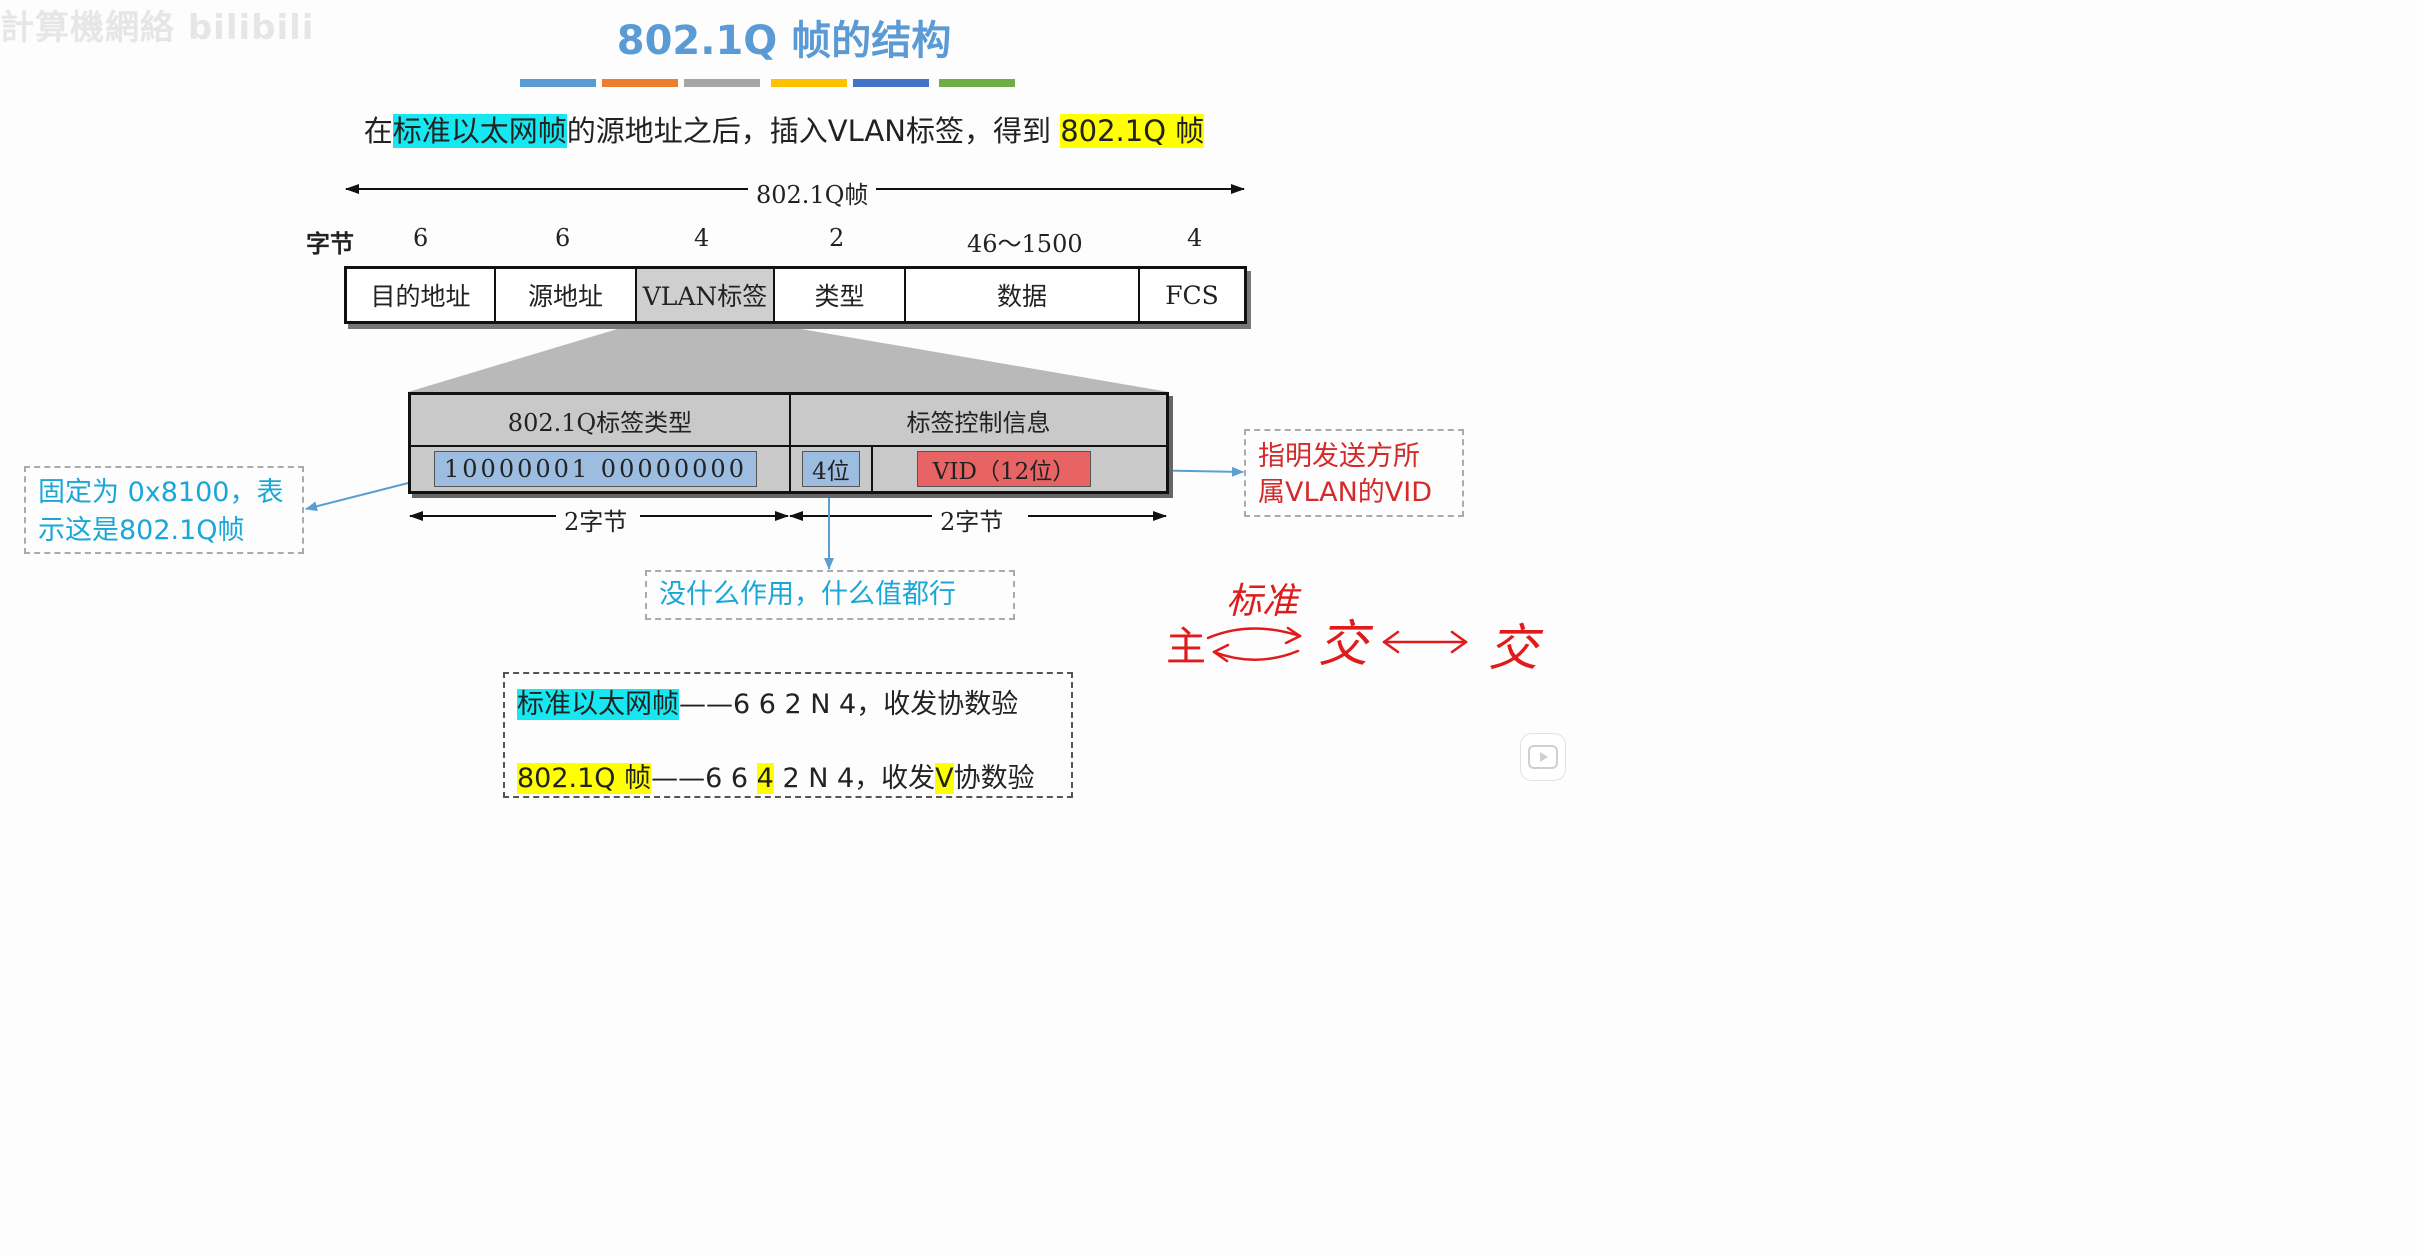  What do you see at coordinates (1023, 295) in the screenshot?
I see `field-data: 数据` at bounding box center [1023, 295].